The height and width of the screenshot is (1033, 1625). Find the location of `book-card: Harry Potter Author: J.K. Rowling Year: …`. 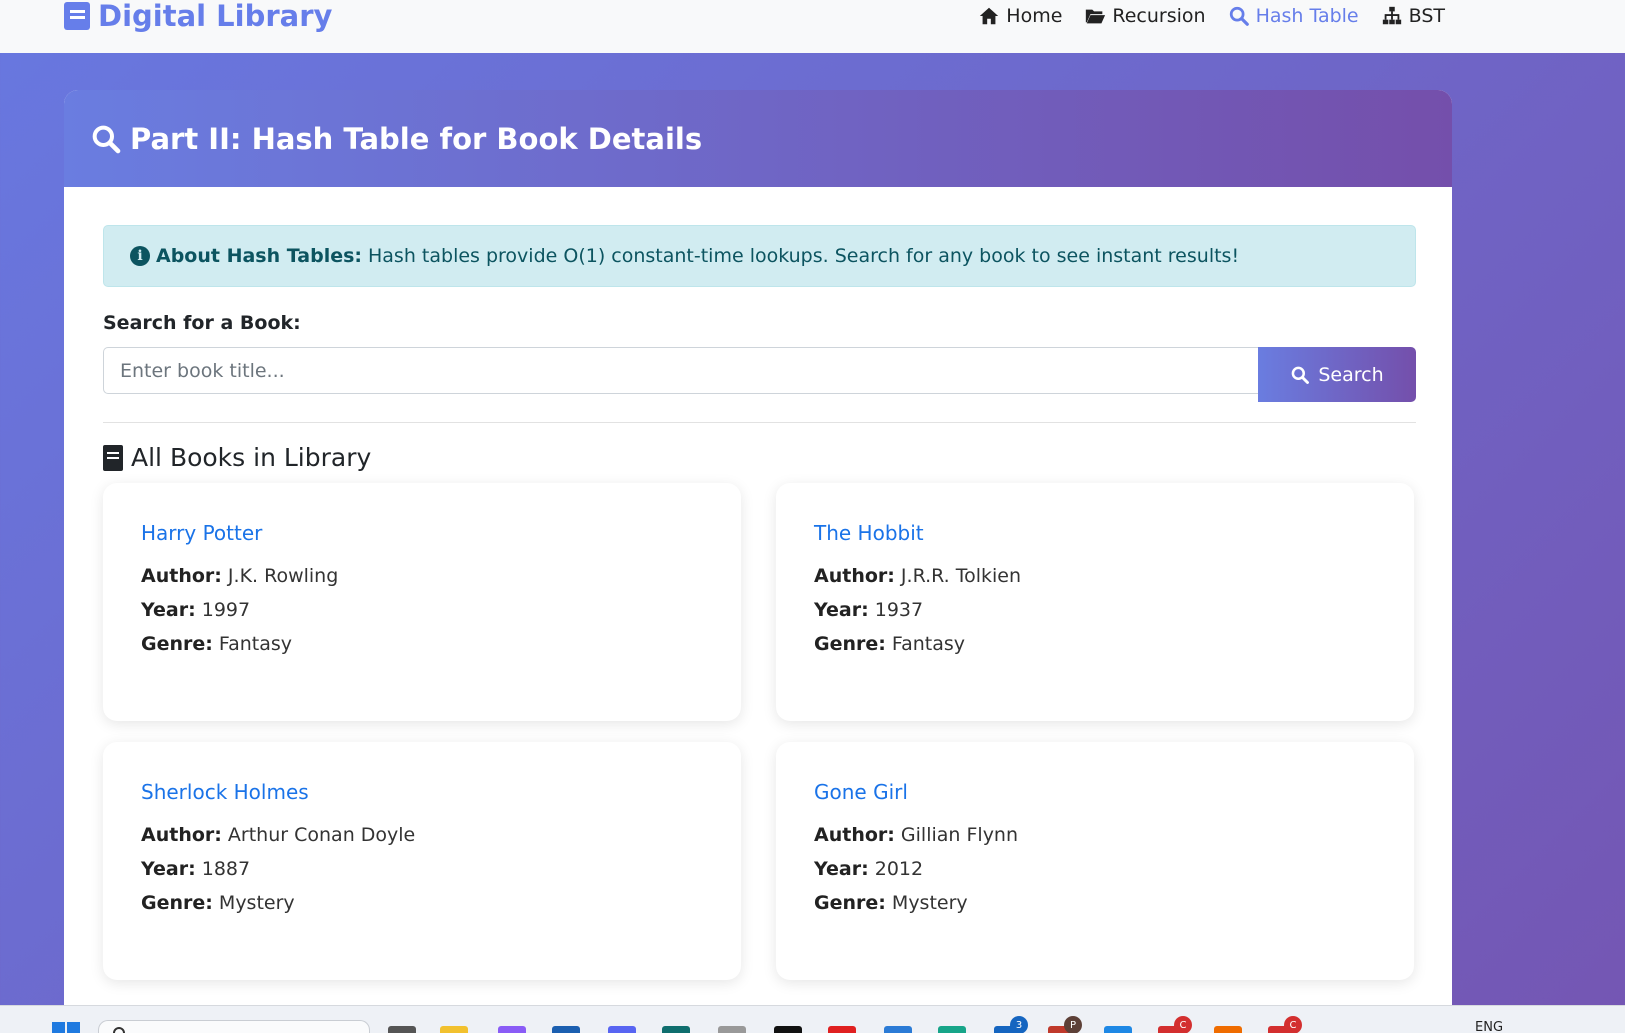

book-card: Harry Potter Author: J.K. Rowling Year: … is located at coordinates (422, 602).